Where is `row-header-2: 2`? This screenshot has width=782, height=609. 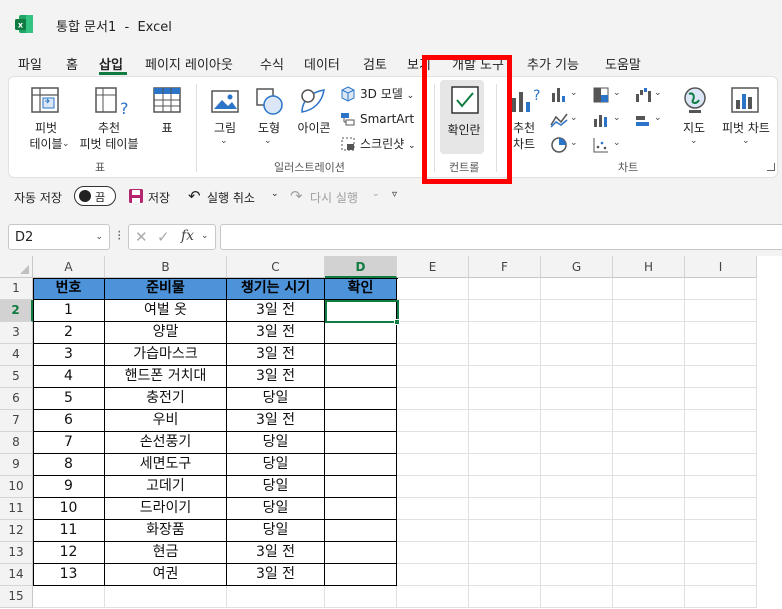
row-header-2: 2 is located at coordinates (16, 311).